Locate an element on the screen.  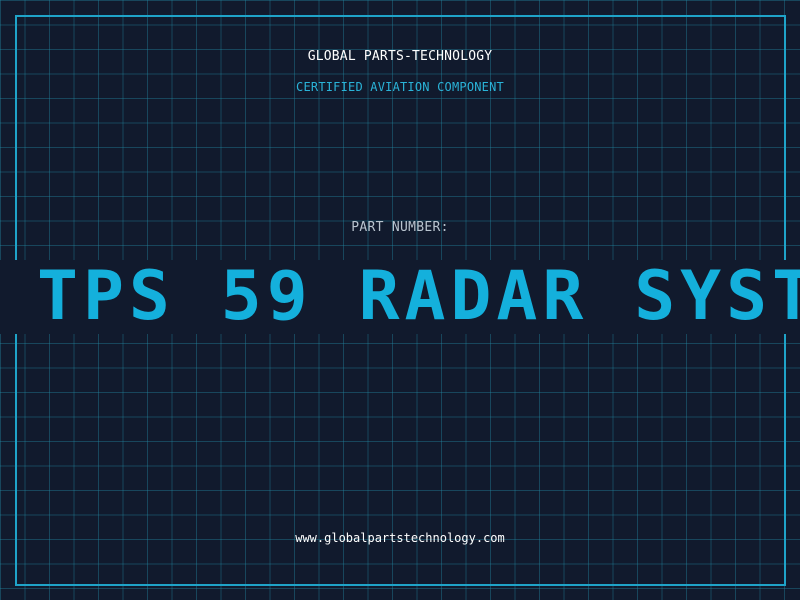
part-number-value: TPS 59 RADAR SYST is located at coordinates (418, 297).